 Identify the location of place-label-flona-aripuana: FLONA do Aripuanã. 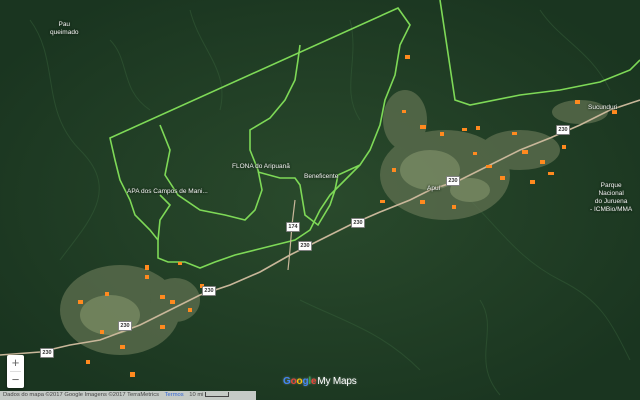
(261, 166).